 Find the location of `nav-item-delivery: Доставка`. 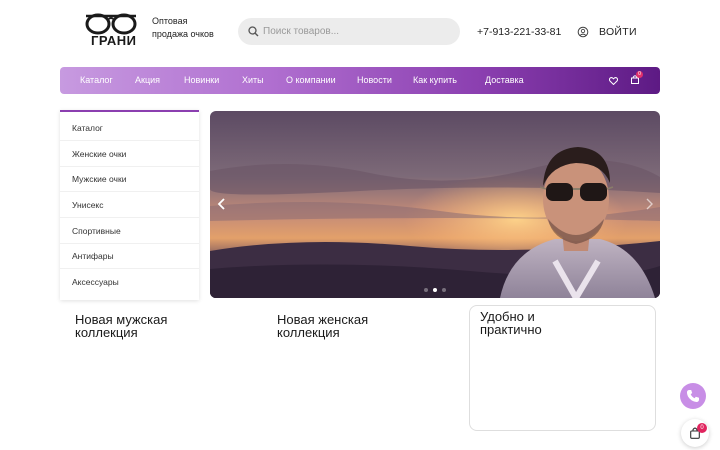

nav-item-delivery: Доставка is located at coordinates (504, 80).